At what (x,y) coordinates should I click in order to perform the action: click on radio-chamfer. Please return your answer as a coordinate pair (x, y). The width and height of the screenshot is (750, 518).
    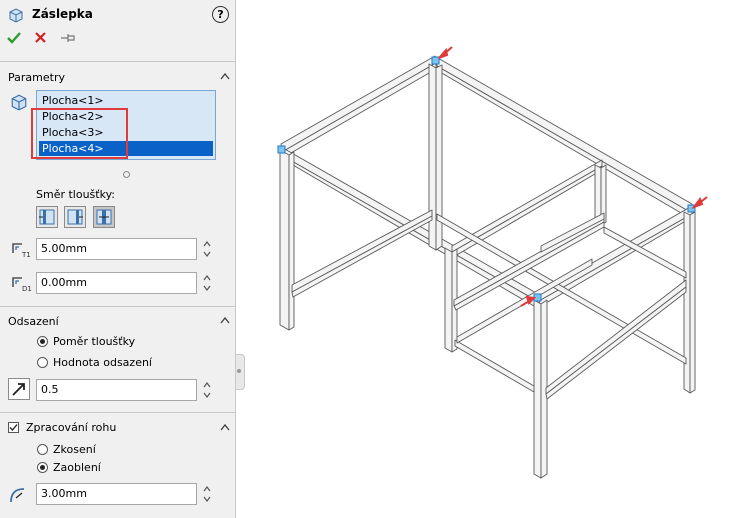
    Looking at the image, I should click on (42, 449).